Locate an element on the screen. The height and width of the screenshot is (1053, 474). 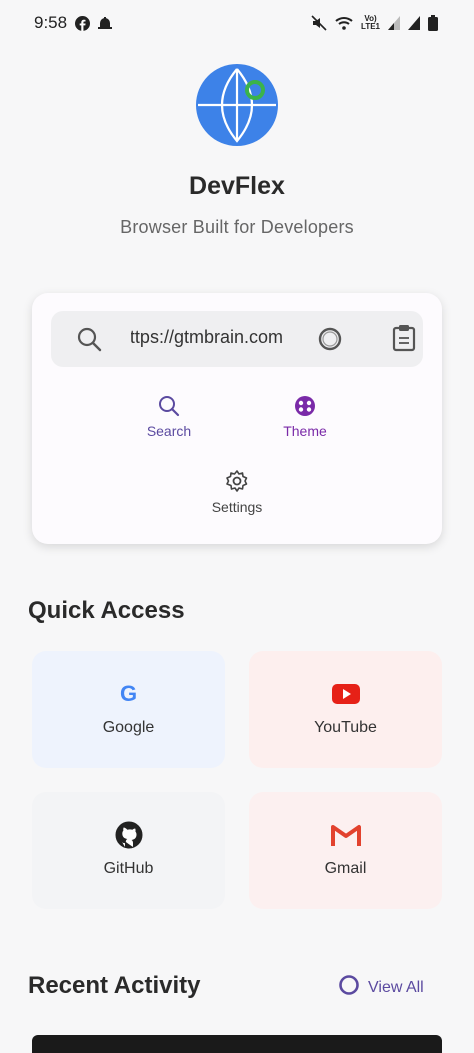
status-time: 9:58 is located at coordinates (51, 22).